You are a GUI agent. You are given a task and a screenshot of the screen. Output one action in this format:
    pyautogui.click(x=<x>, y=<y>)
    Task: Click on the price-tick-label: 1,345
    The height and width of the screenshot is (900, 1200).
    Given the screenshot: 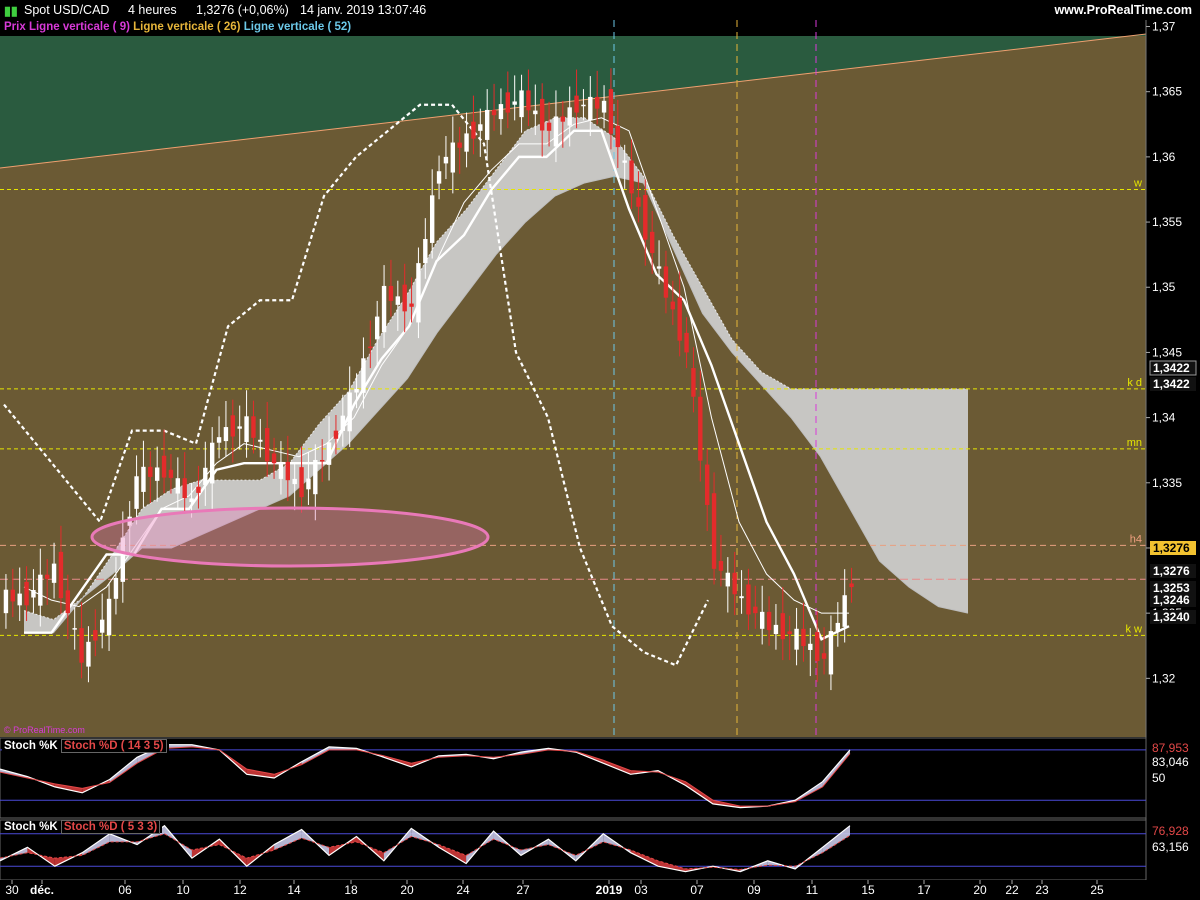 What is the action you would take?
    pyautogui.click(x=1167, y=352)
    